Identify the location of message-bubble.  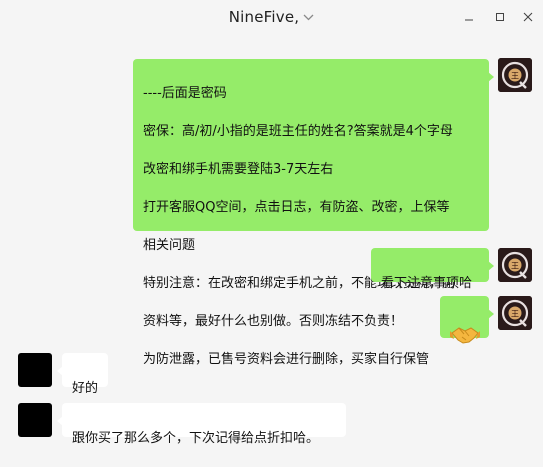
(467, 320).